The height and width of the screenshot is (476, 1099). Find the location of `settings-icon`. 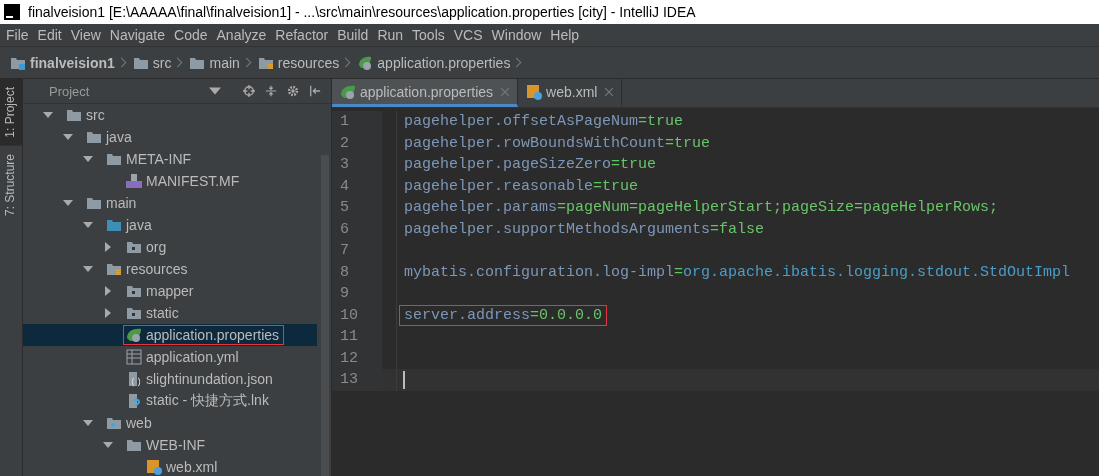

settings-icon is located at coordinates (293, 91).